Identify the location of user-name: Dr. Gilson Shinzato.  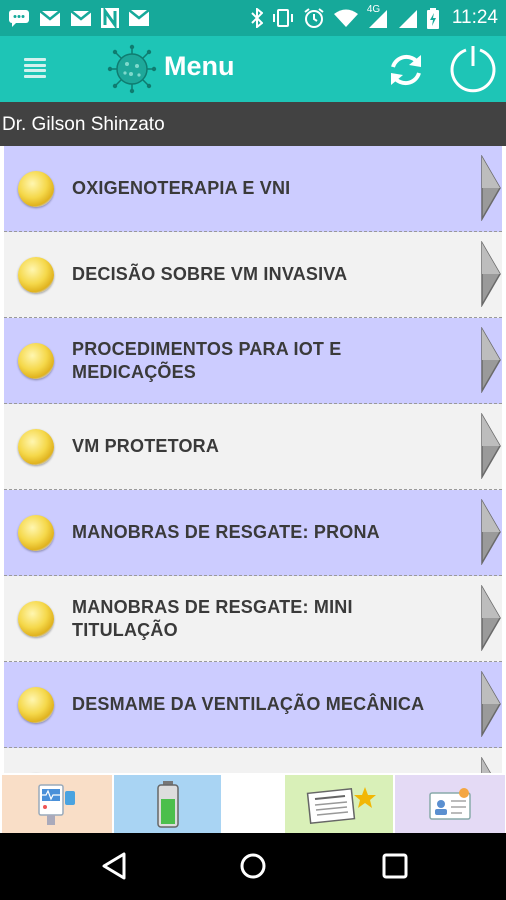
(253, 124).